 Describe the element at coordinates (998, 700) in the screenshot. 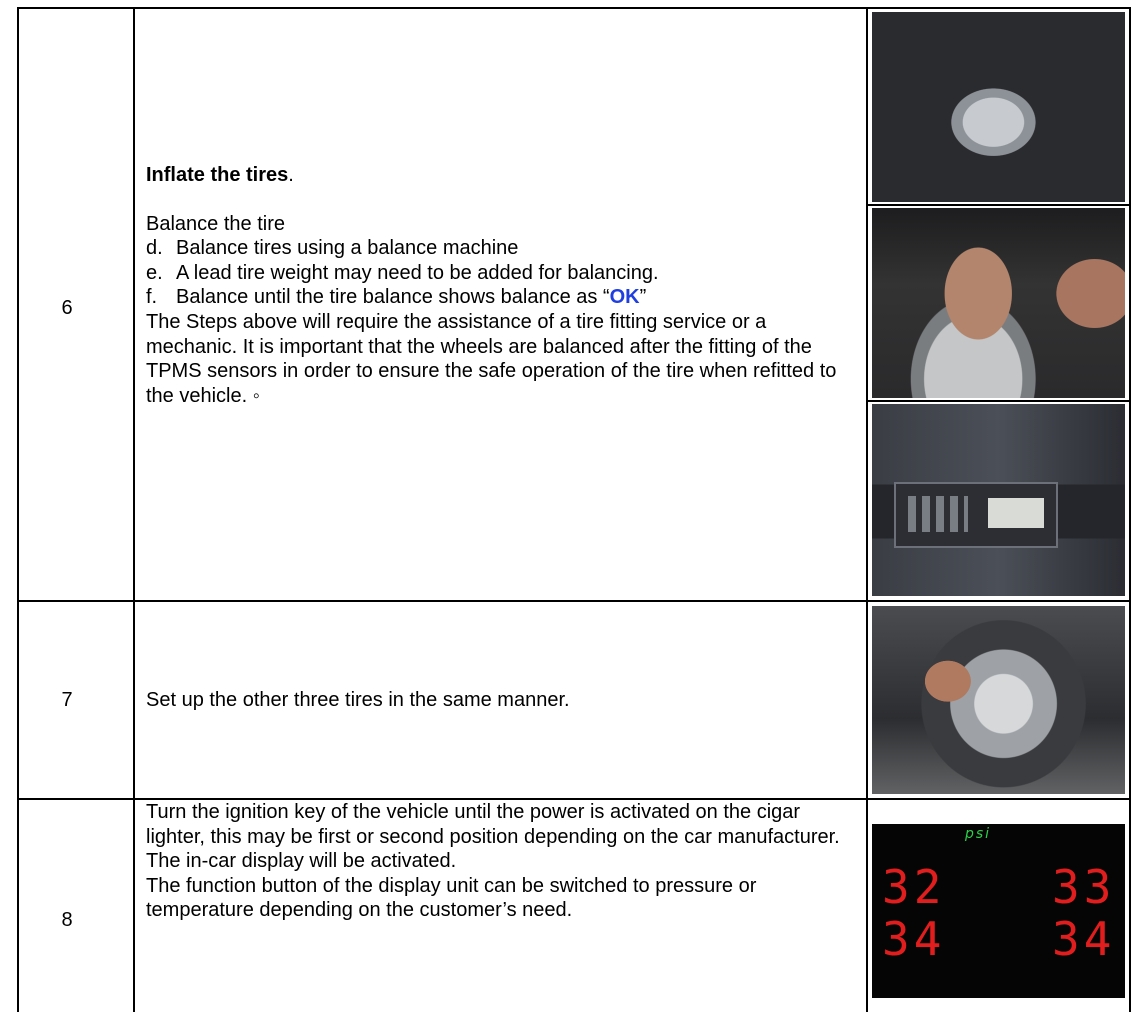

I see `photo-wheel-fitting` at that location.